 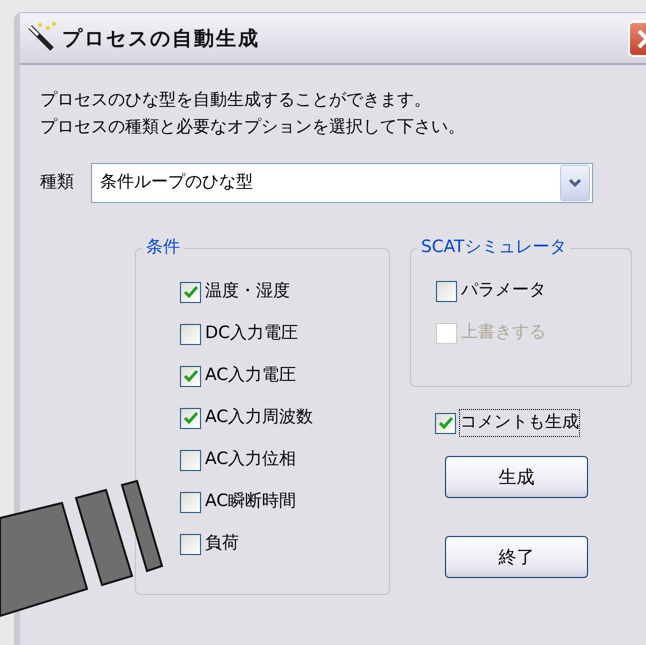 I want to click on checkbox-label: AC入力周波数, so click(x=259, y=418).